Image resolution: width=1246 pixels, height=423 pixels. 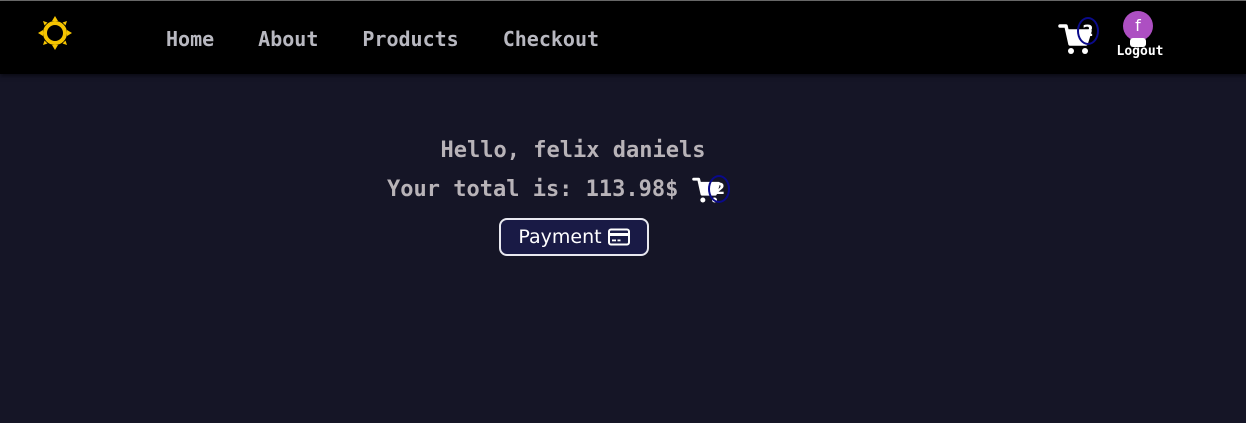 I want to click on cart-count-badge: 2, so click(x=1088, y=31).